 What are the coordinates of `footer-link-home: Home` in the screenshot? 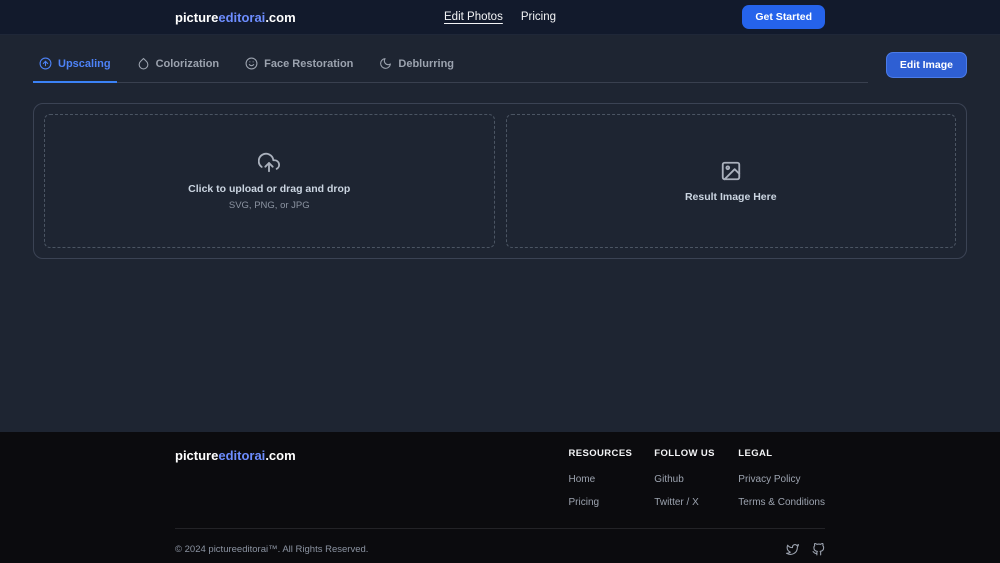 It's located at (601, 479).